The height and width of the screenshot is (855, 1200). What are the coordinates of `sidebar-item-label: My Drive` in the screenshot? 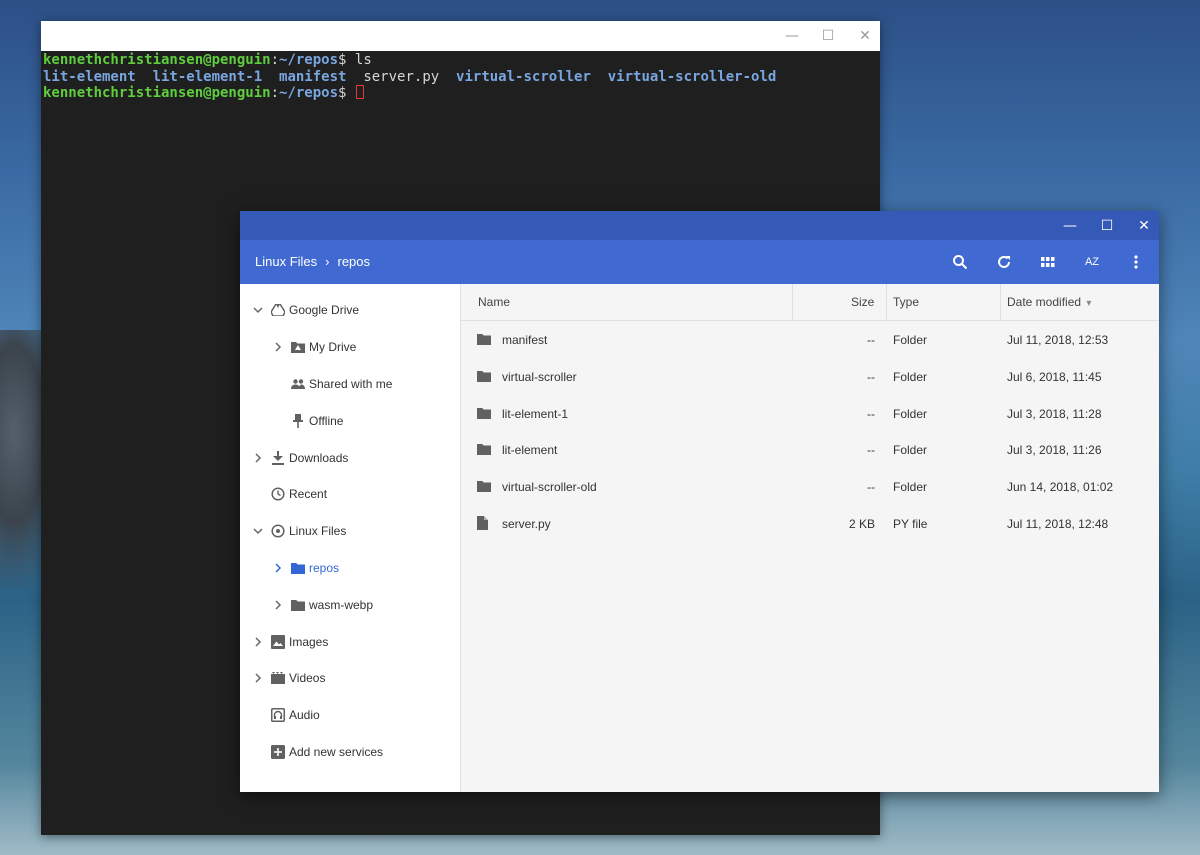 It's located at (333, 347).